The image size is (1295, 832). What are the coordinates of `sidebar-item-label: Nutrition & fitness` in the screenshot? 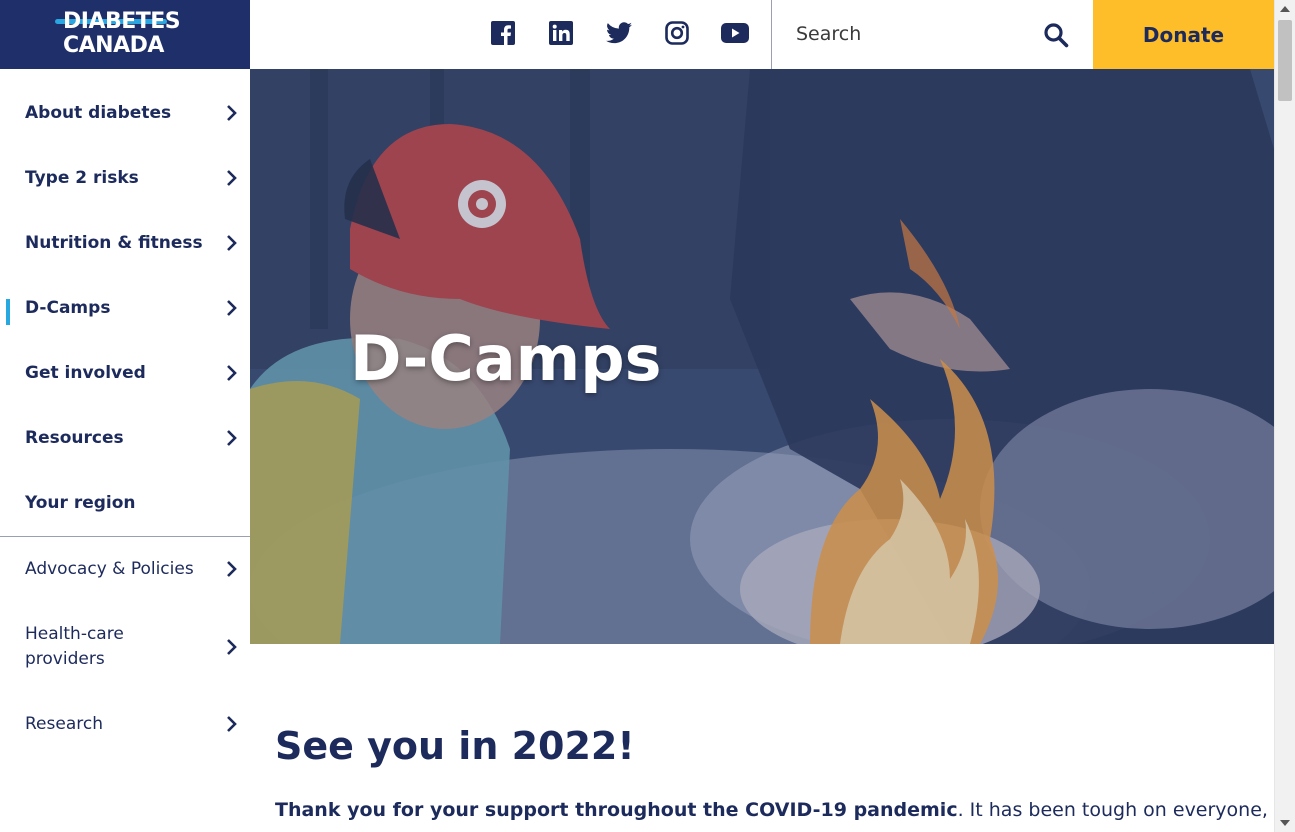 It's located at (114, 242).